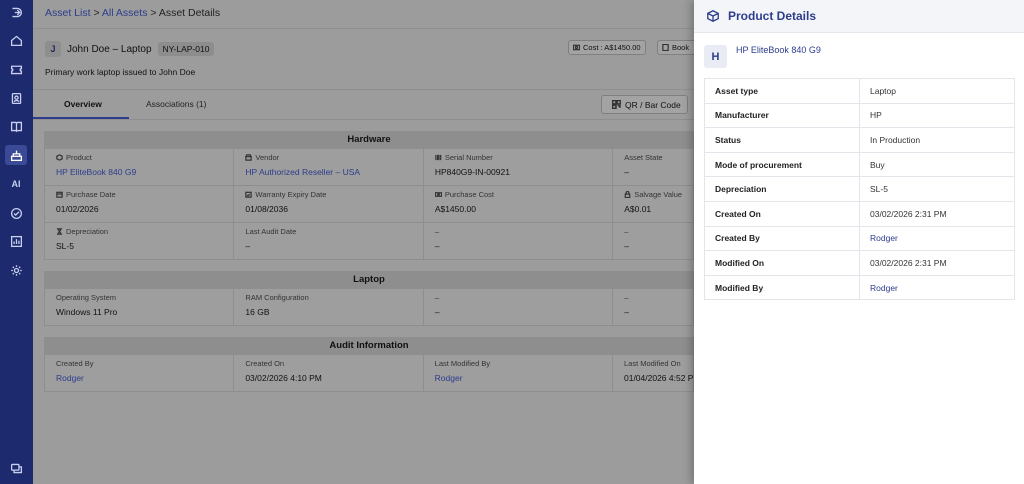  I want to click on row-key: Status, so click(782, 140).